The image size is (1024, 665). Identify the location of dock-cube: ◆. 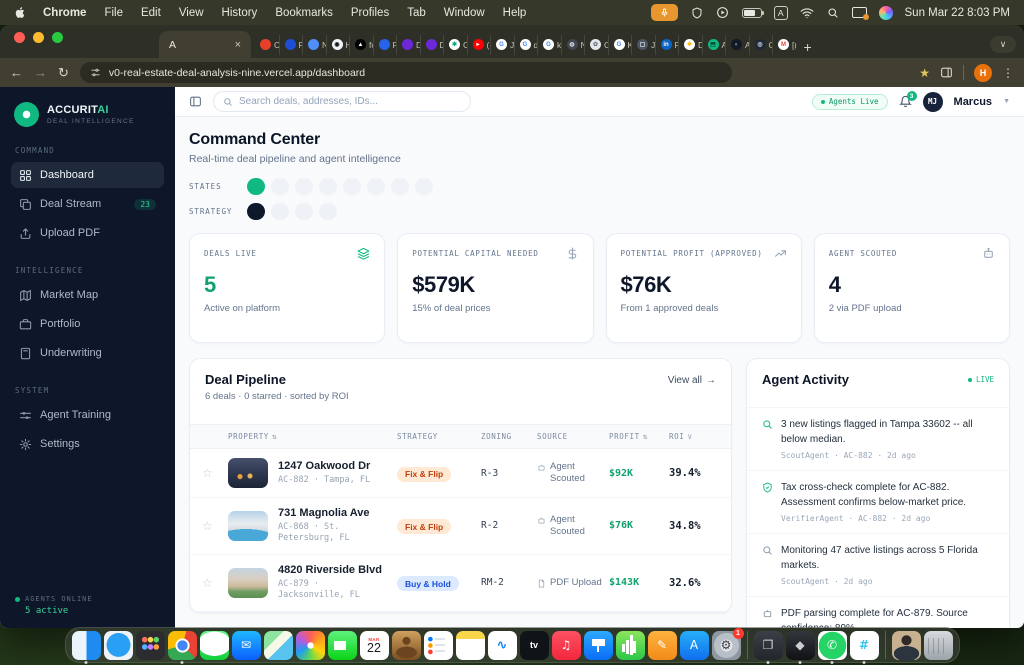
(800, 645).